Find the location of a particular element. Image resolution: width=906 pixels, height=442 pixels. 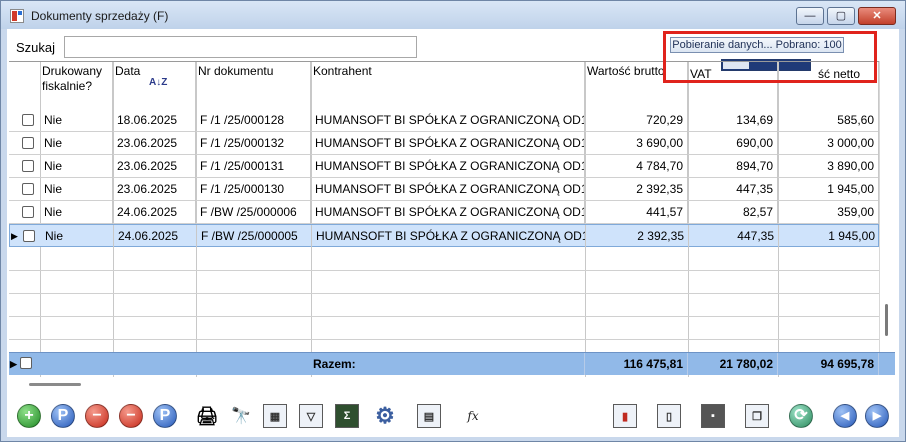

delete-button: − is located at coordinates (97, 416).